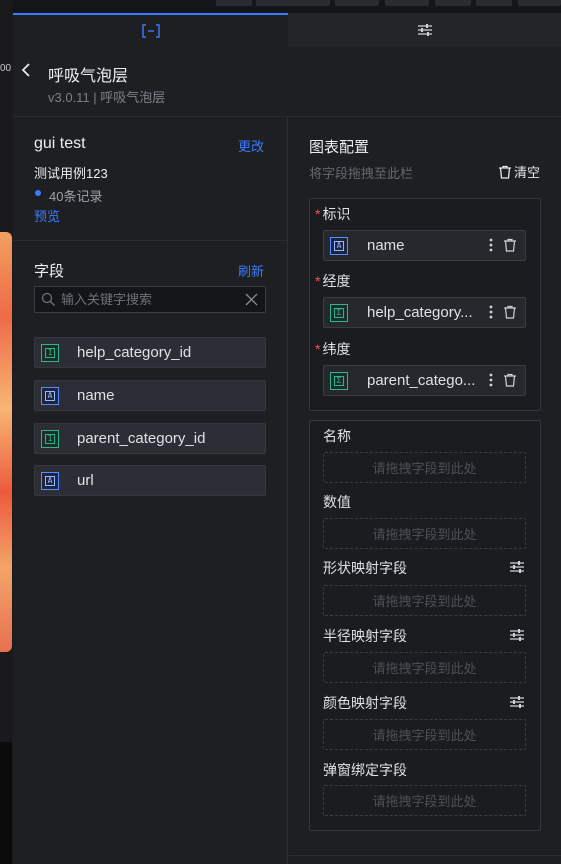  I want to click on drag-hint: 将字段拖拽至此栏, so click(361, 173).